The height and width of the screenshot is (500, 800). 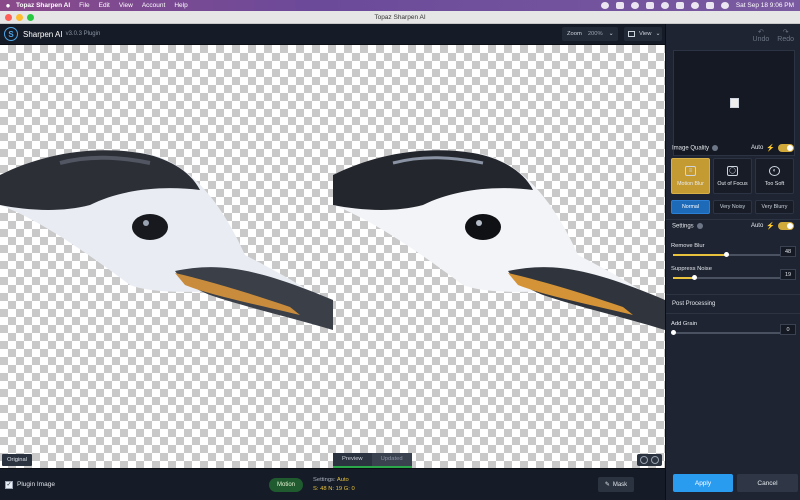 I want to click on menu-edit: Edit, so click(x=104, y=5).